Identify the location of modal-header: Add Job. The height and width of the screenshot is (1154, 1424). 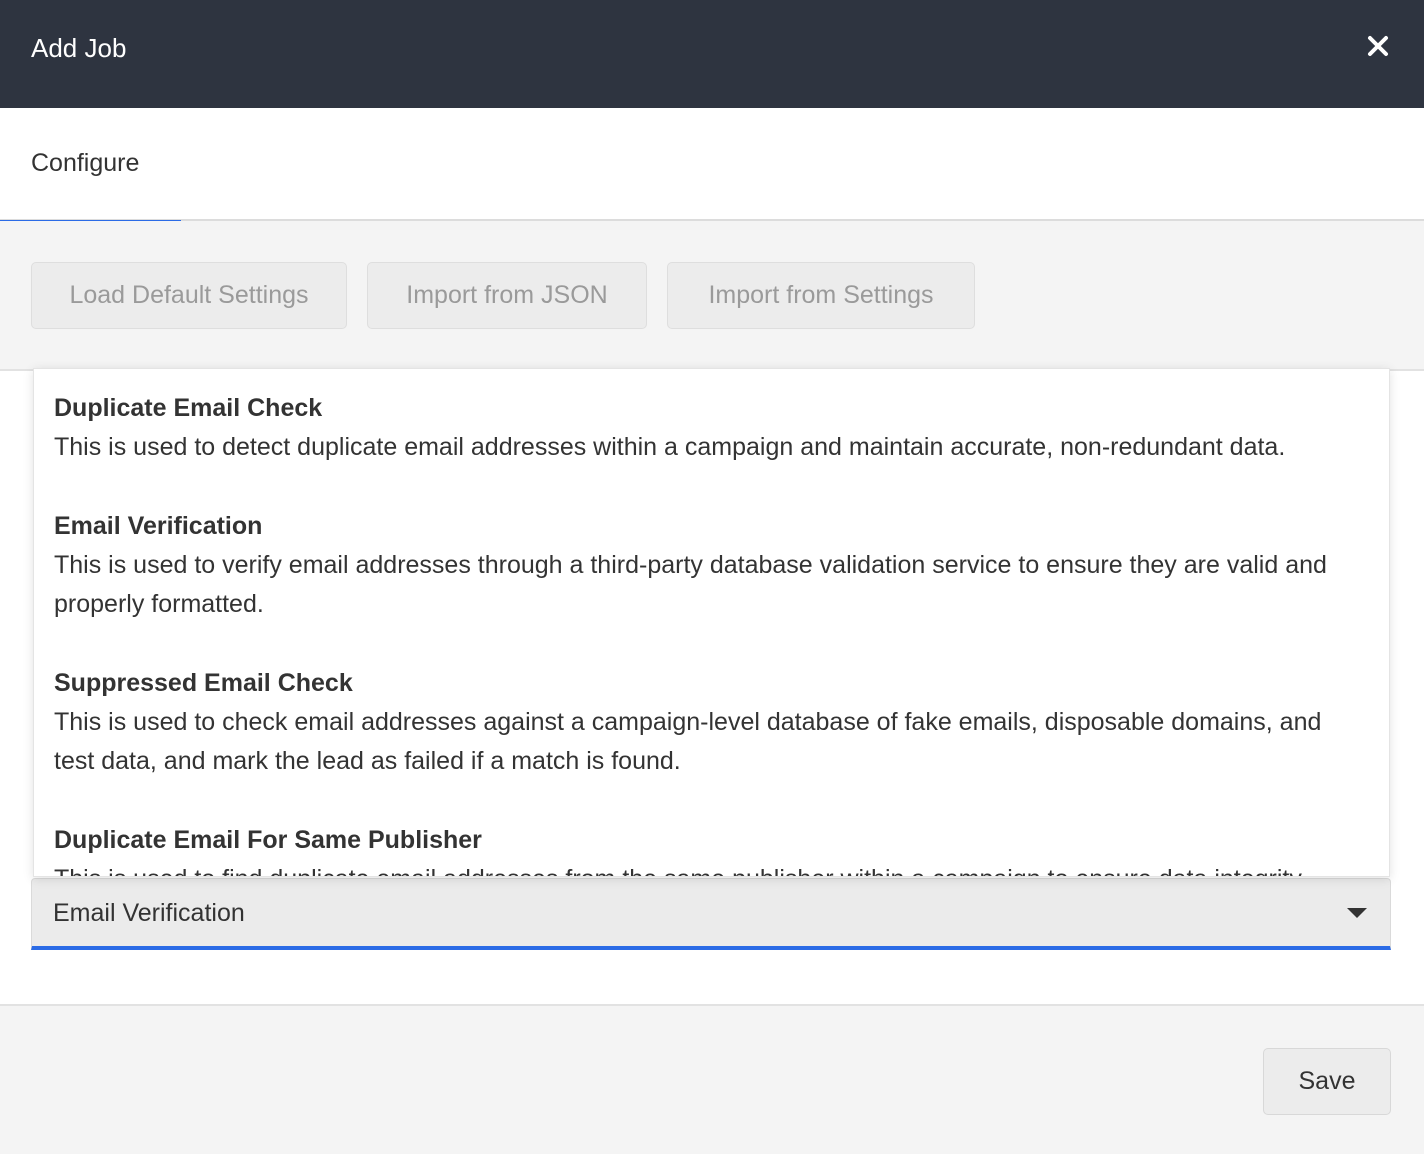
(712, 54).